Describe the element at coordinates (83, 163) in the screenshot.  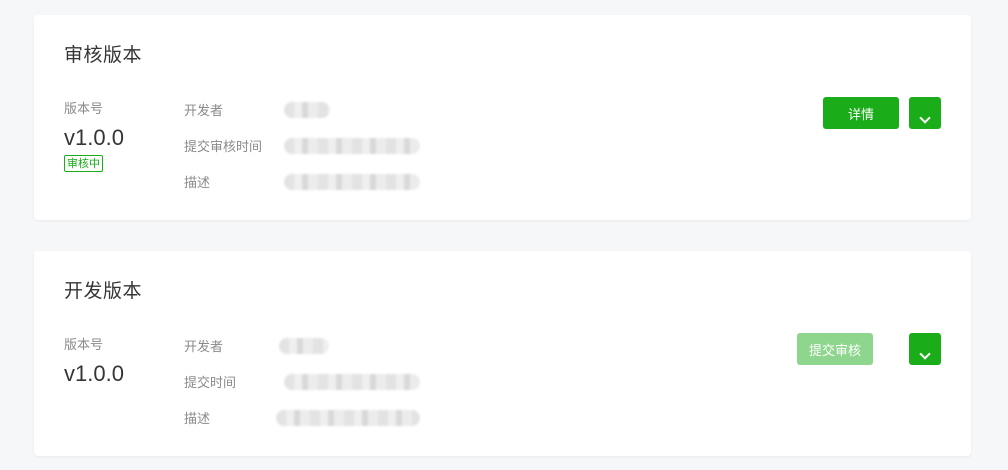
I see `status-badge: 审核中` at that location.